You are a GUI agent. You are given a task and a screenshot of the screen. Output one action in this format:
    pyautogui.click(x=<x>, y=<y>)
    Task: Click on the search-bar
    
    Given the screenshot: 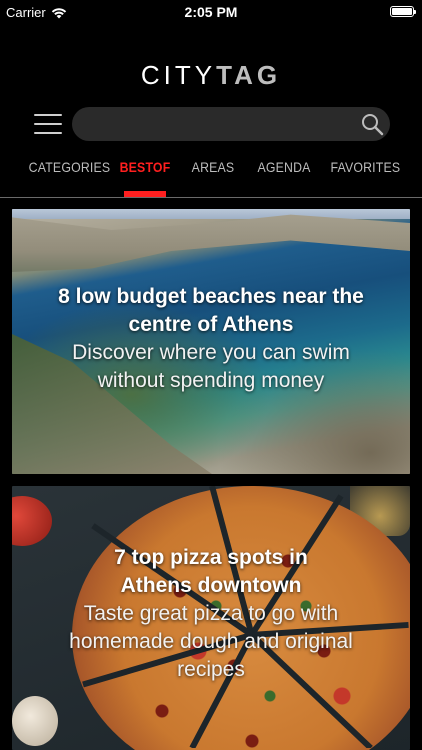 What is the action you would take?
    pyautogui.click(x=231, y=125)
    